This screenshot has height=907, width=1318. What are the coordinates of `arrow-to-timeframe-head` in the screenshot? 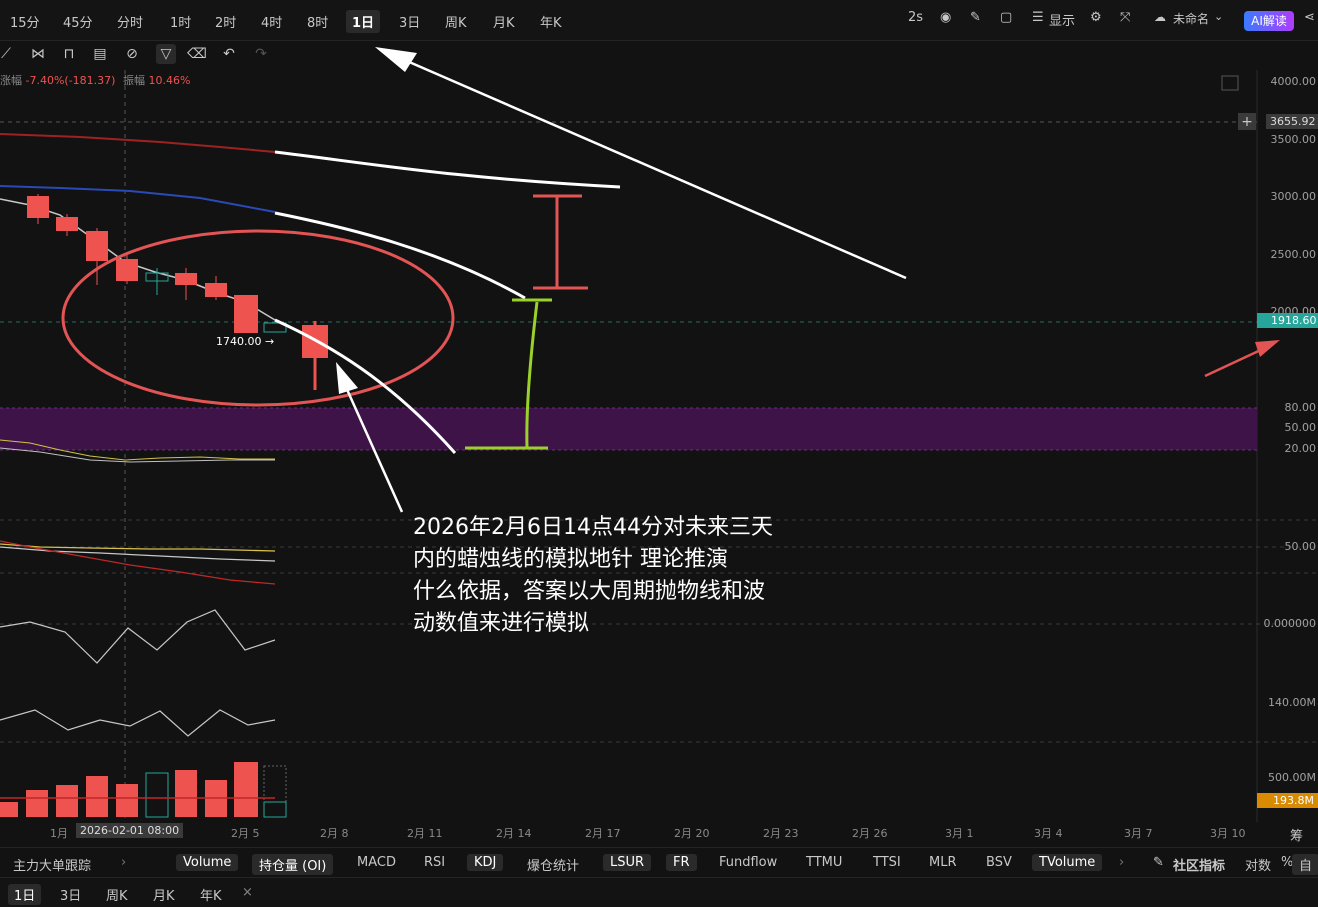 It's located at (396, 59).